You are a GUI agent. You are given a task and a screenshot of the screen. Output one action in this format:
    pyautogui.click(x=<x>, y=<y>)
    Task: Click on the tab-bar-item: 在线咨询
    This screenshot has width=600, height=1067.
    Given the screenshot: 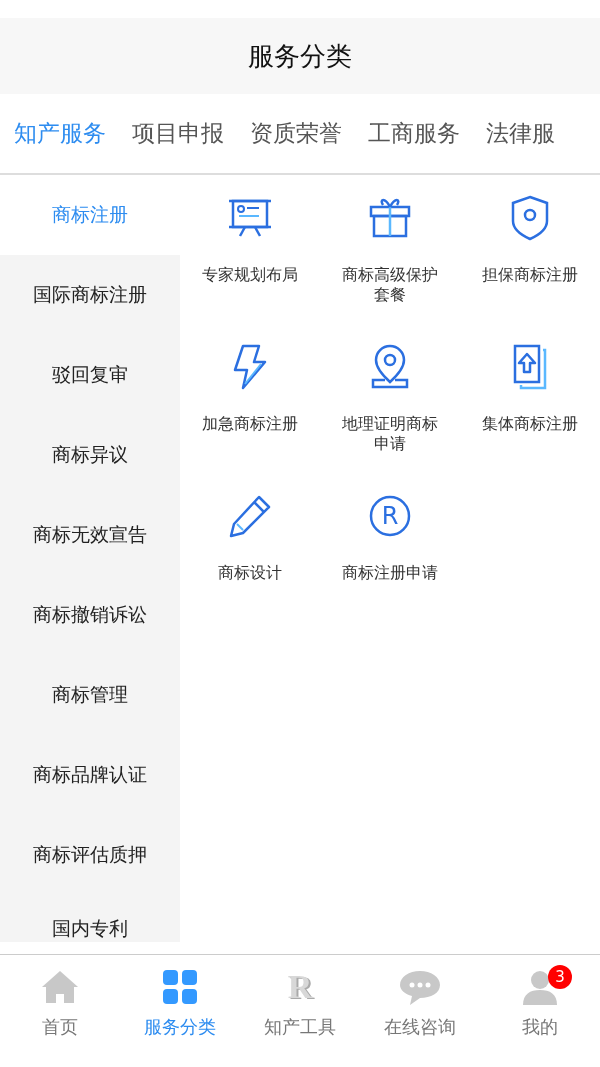 What is the action you would take?
    pyautogui.click(x=420, y=1011)
    